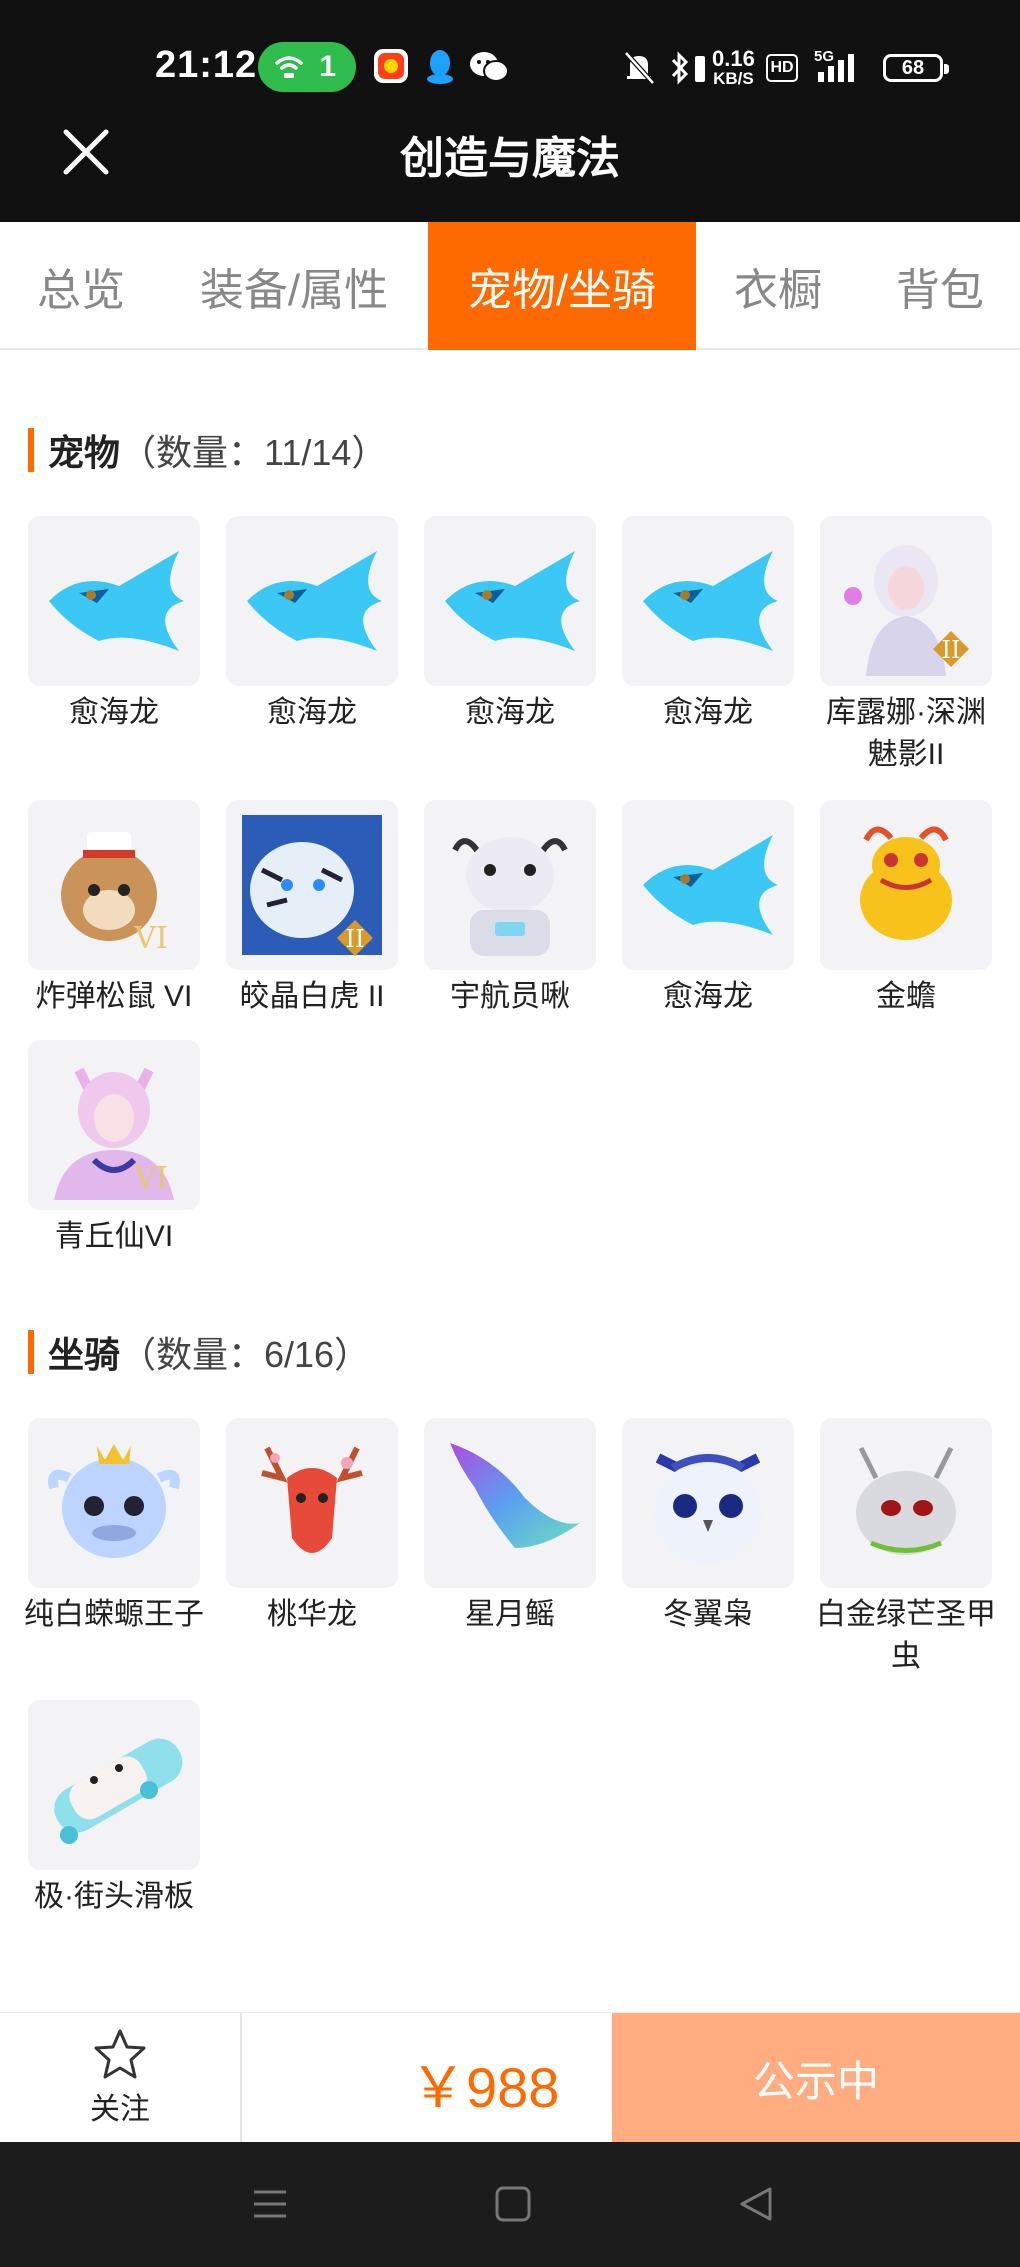 Image resolution: width=1020 pixels, height=2267 pixels. What do you see at coordinates (778, 286) in the screenshot?
I see `tab-wardrobe: 衣橱` at bounding box center [778, 286].